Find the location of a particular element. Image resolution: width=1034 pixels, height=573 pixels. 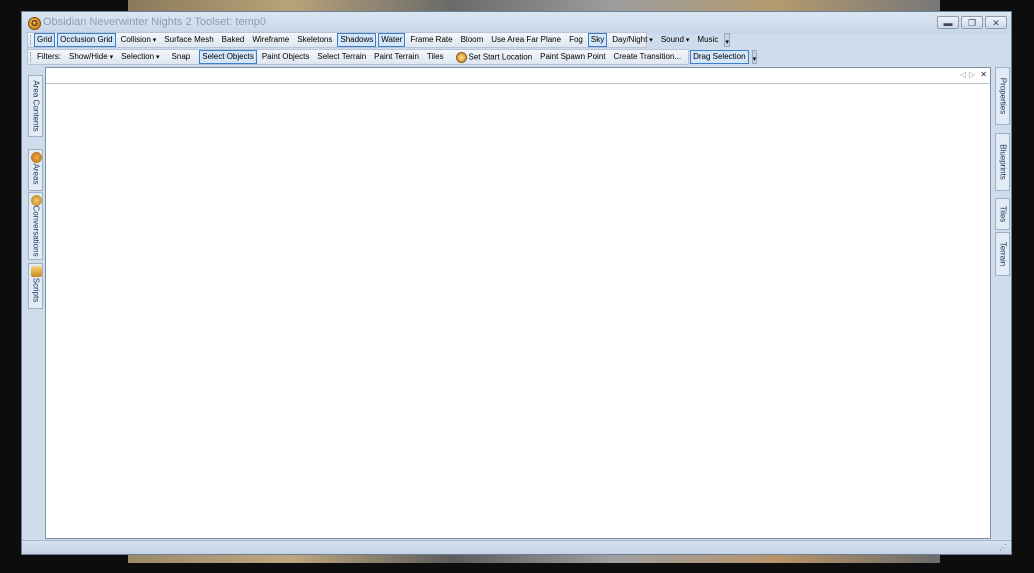

minimize-button: ▬ is located at coordinates (948, 22).